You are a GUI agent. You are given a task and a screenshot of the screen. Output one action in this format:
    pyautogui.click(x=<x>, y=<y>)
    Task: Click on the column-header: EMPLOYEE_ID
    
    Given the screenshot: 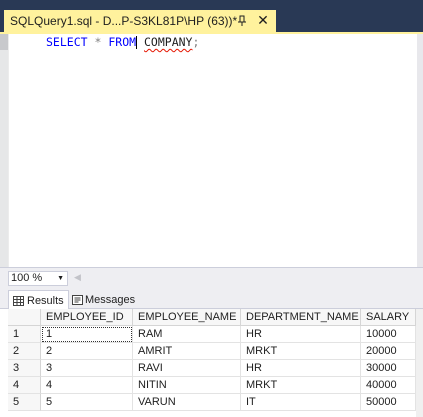 What is the action you would take?
    pyautogui.click(x=87, y=317)
    